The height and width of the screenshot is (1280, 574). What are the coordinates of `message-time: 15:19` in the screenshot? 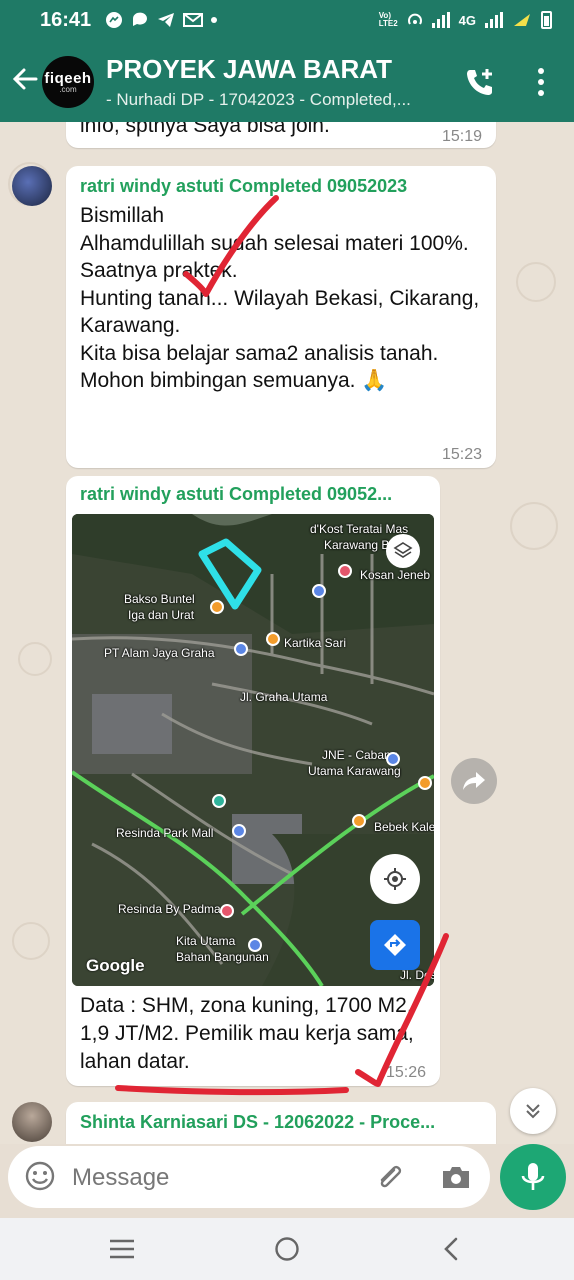 It's located at (461, 136).